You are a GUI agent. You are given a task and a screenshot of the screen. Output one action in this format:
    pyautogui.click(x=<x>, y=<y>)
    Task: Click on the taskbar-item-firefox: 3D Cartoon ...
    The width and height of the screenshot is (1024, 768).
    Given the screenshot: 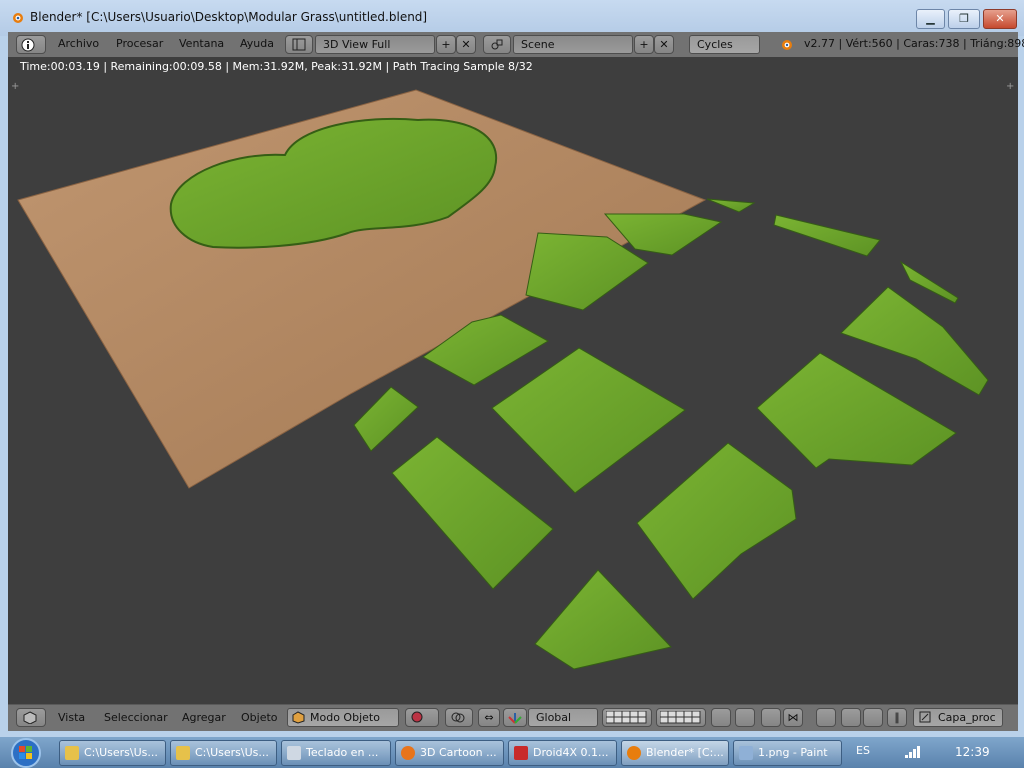 What is the action you would take?
    pyautogui.click(x=449, y=753)
    